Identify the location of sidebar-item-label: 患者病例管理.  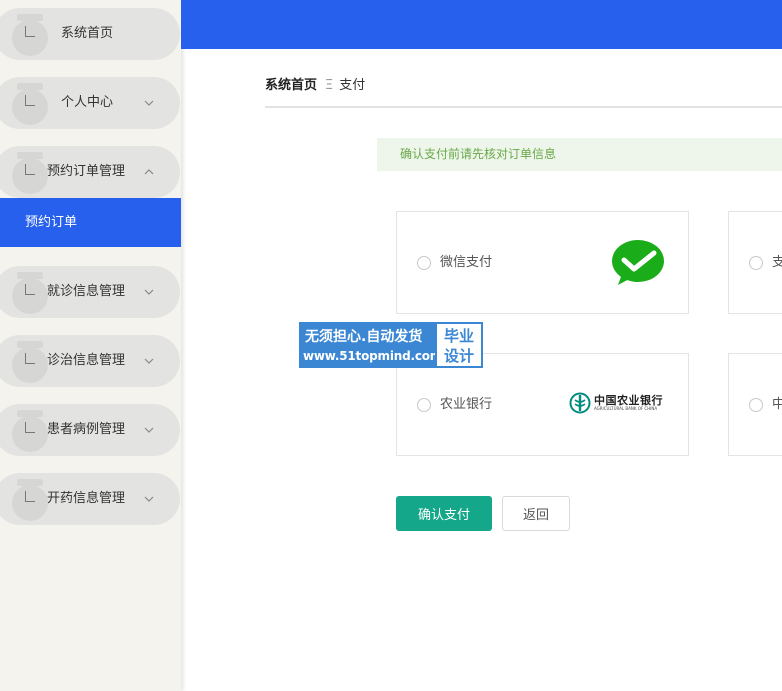
(86, 429).